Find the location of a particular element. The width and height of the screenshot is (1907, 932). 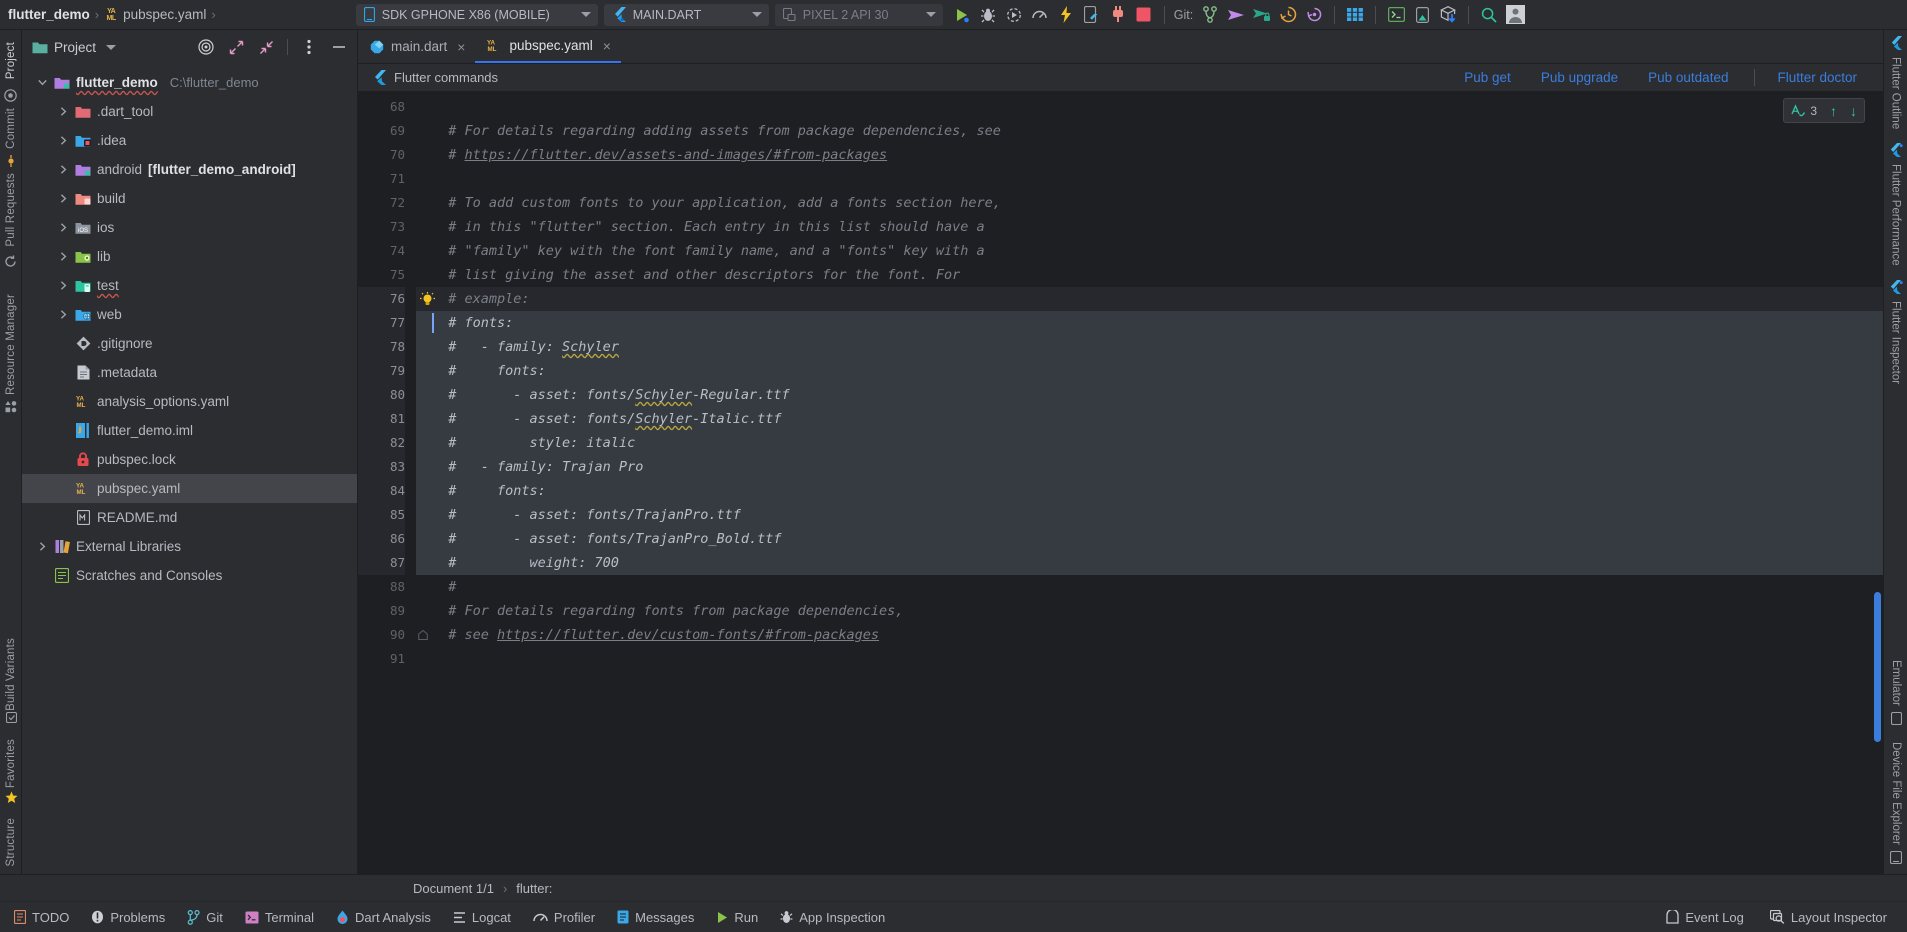

tool-window-resource-manager: Resource Manager is located at coordinates (11, 344).